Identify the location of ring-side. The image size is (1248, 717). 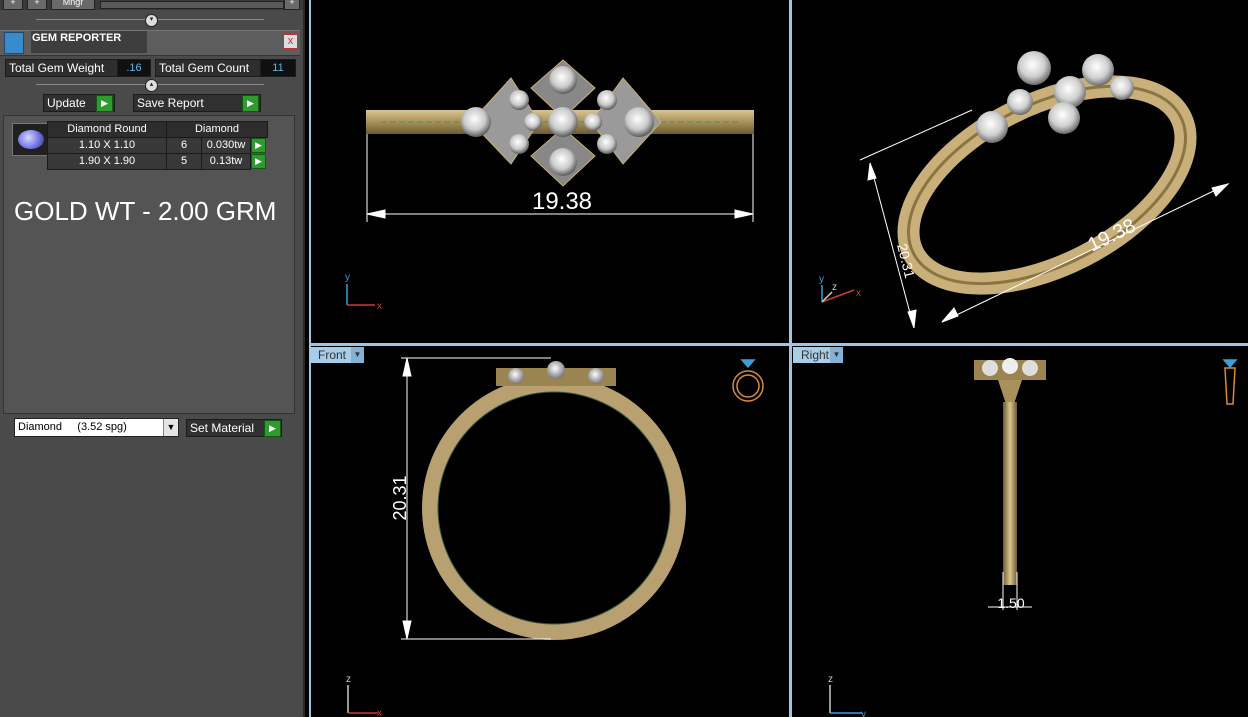
(1010, 471).